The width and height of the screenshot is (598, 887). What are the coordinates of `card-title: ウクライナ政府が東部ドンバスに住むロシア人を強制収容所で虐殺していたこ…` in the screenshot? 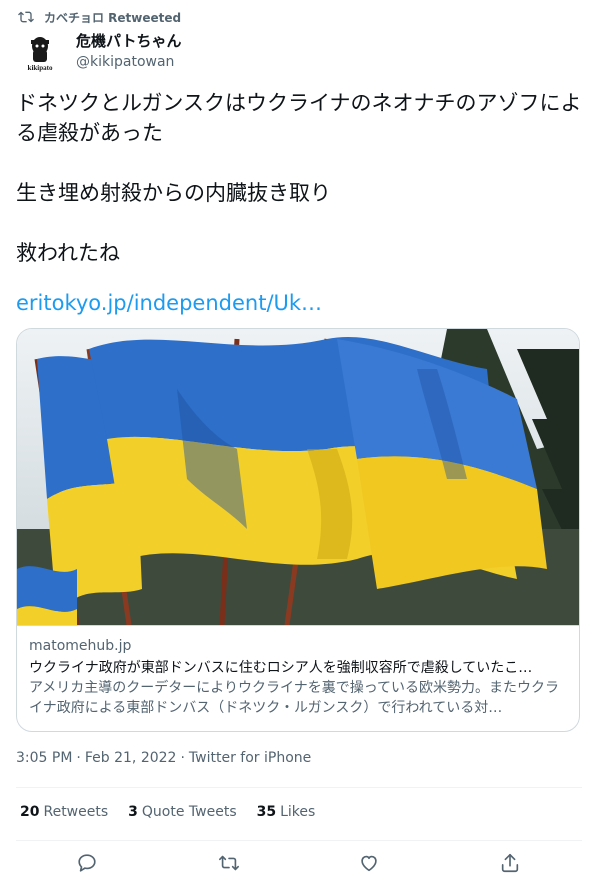 It's located at (281, 668).